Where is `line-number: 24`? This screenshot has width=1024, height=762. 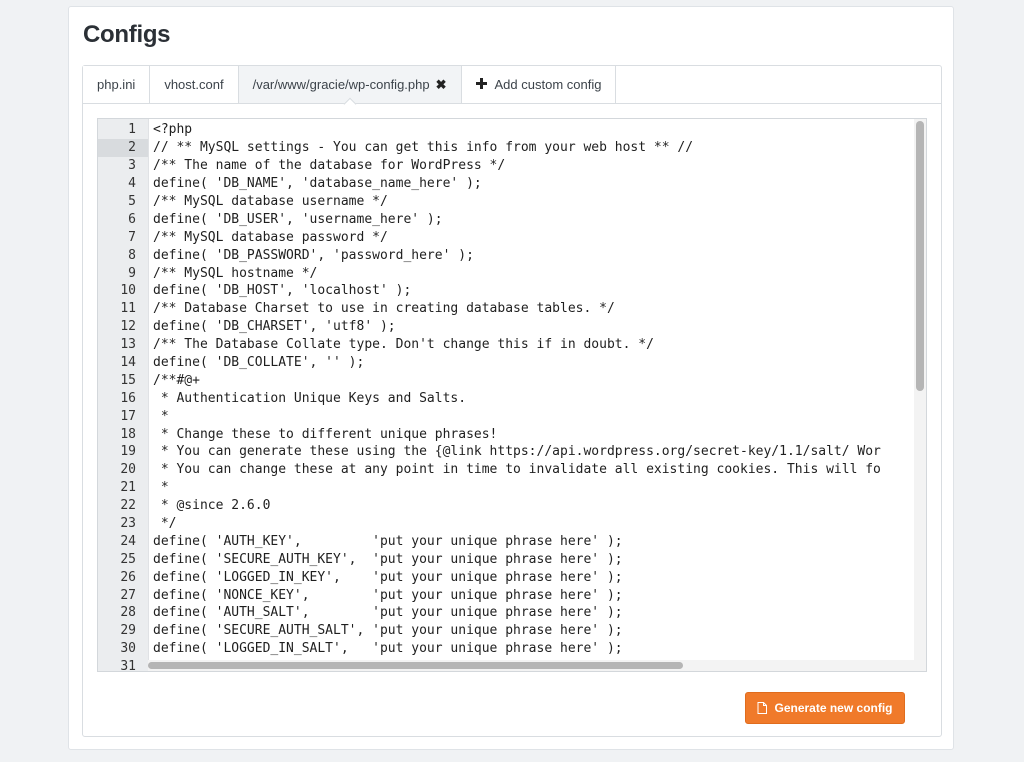
line-number: 24 is located at coordinates (128, 541).